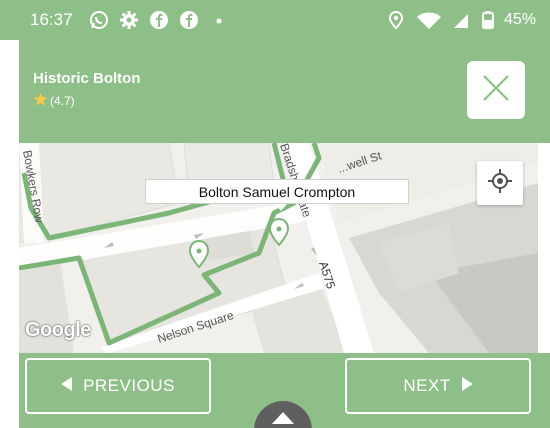 The image size is (550, 428). What do you see at coordinates (9, 234) in the screenshot?
I see `left-edge` at bounding box center [9, 234].